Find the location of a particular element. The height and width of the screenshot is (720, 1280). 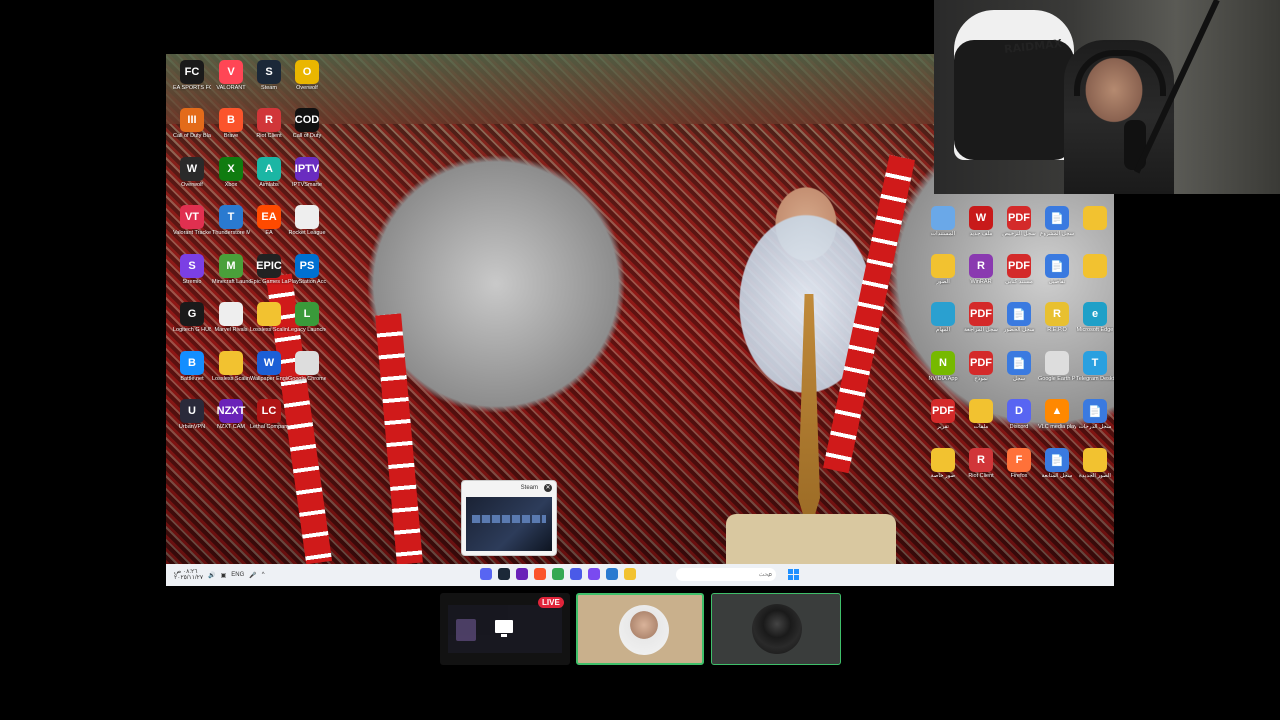

screen-share-tile: LIVE is located at coordinates (505, 629).